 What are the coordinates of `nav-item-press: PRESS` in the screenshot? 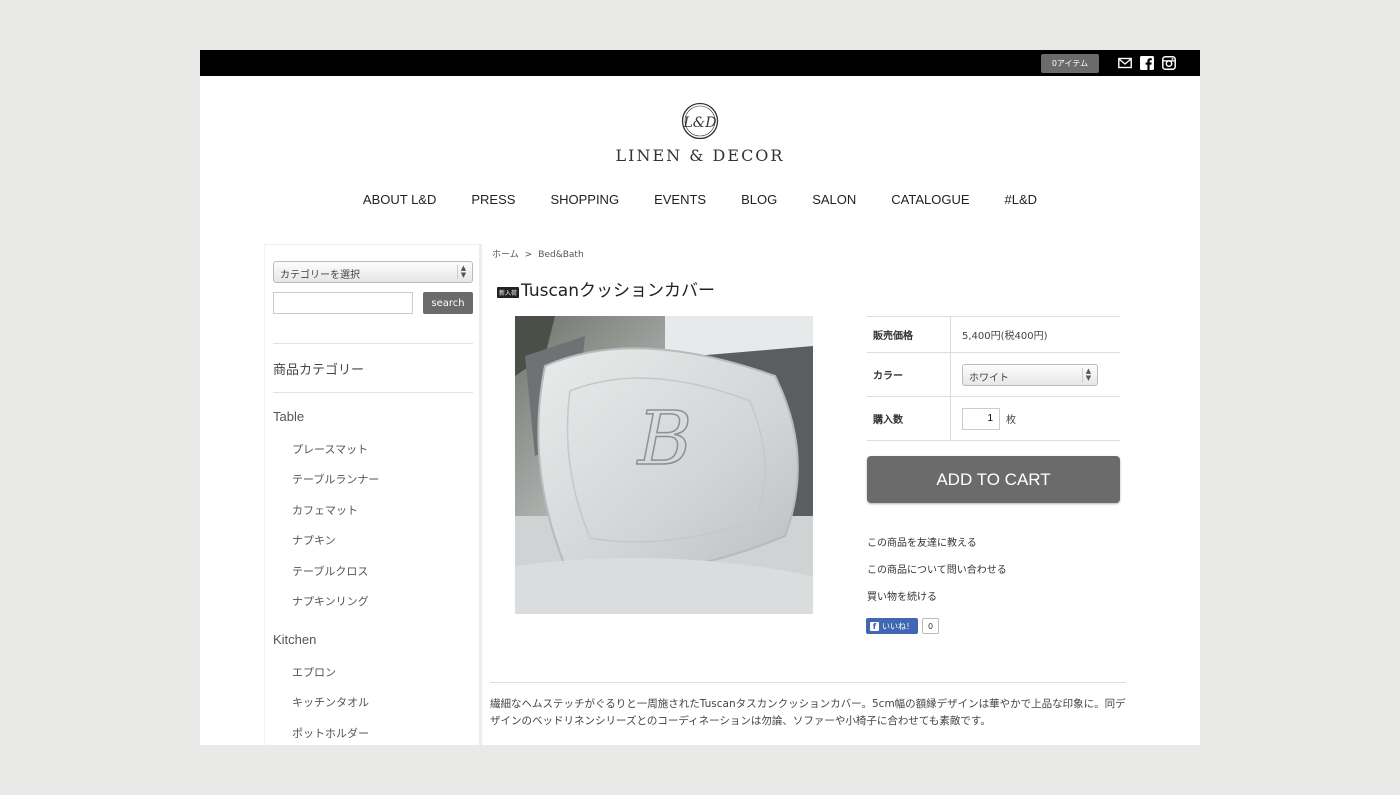 It's located at (493, 199).